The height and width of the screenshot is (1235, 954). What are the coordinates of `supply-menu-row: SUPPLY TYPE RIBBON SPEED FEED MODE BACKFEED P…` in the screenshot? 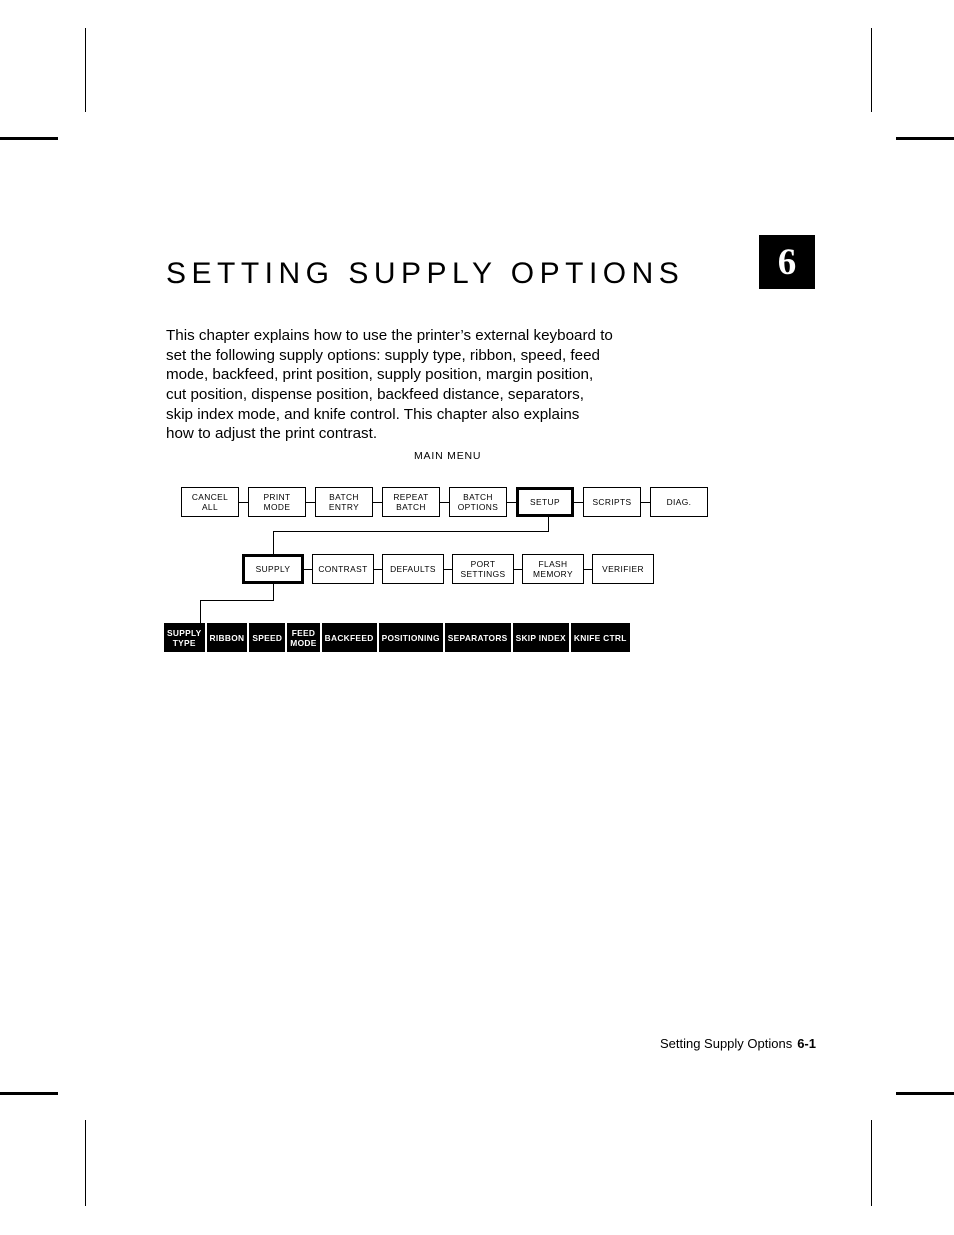 It's located at (397, 637).